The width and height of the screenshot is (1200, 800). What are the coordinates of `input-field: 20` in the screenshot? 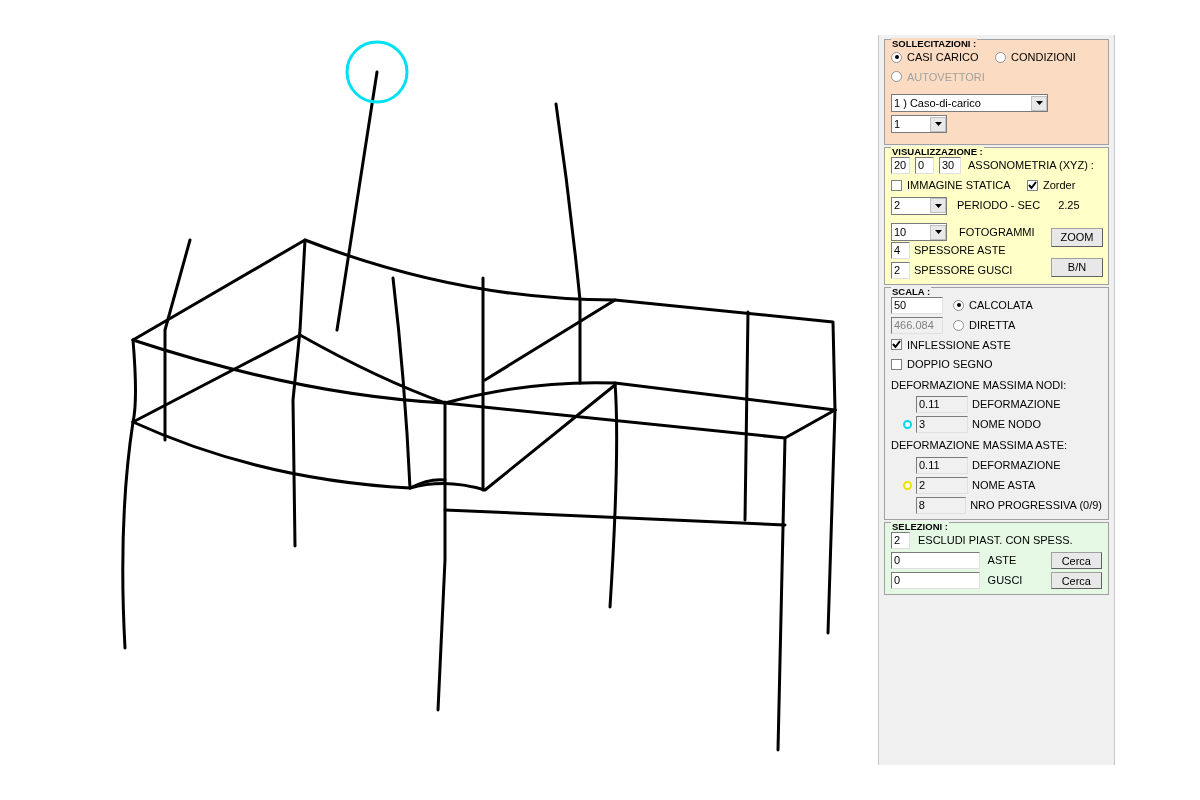 It's located at (900, 165).